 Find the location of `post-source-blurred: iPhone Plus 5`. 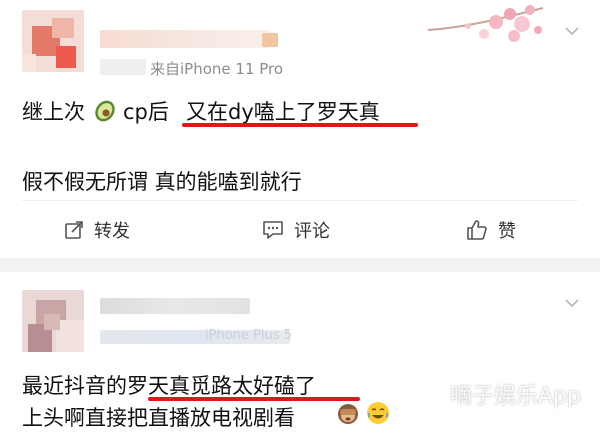

post-source-blurred: iPhone Plus 5 is located at coordinates (248, 335).